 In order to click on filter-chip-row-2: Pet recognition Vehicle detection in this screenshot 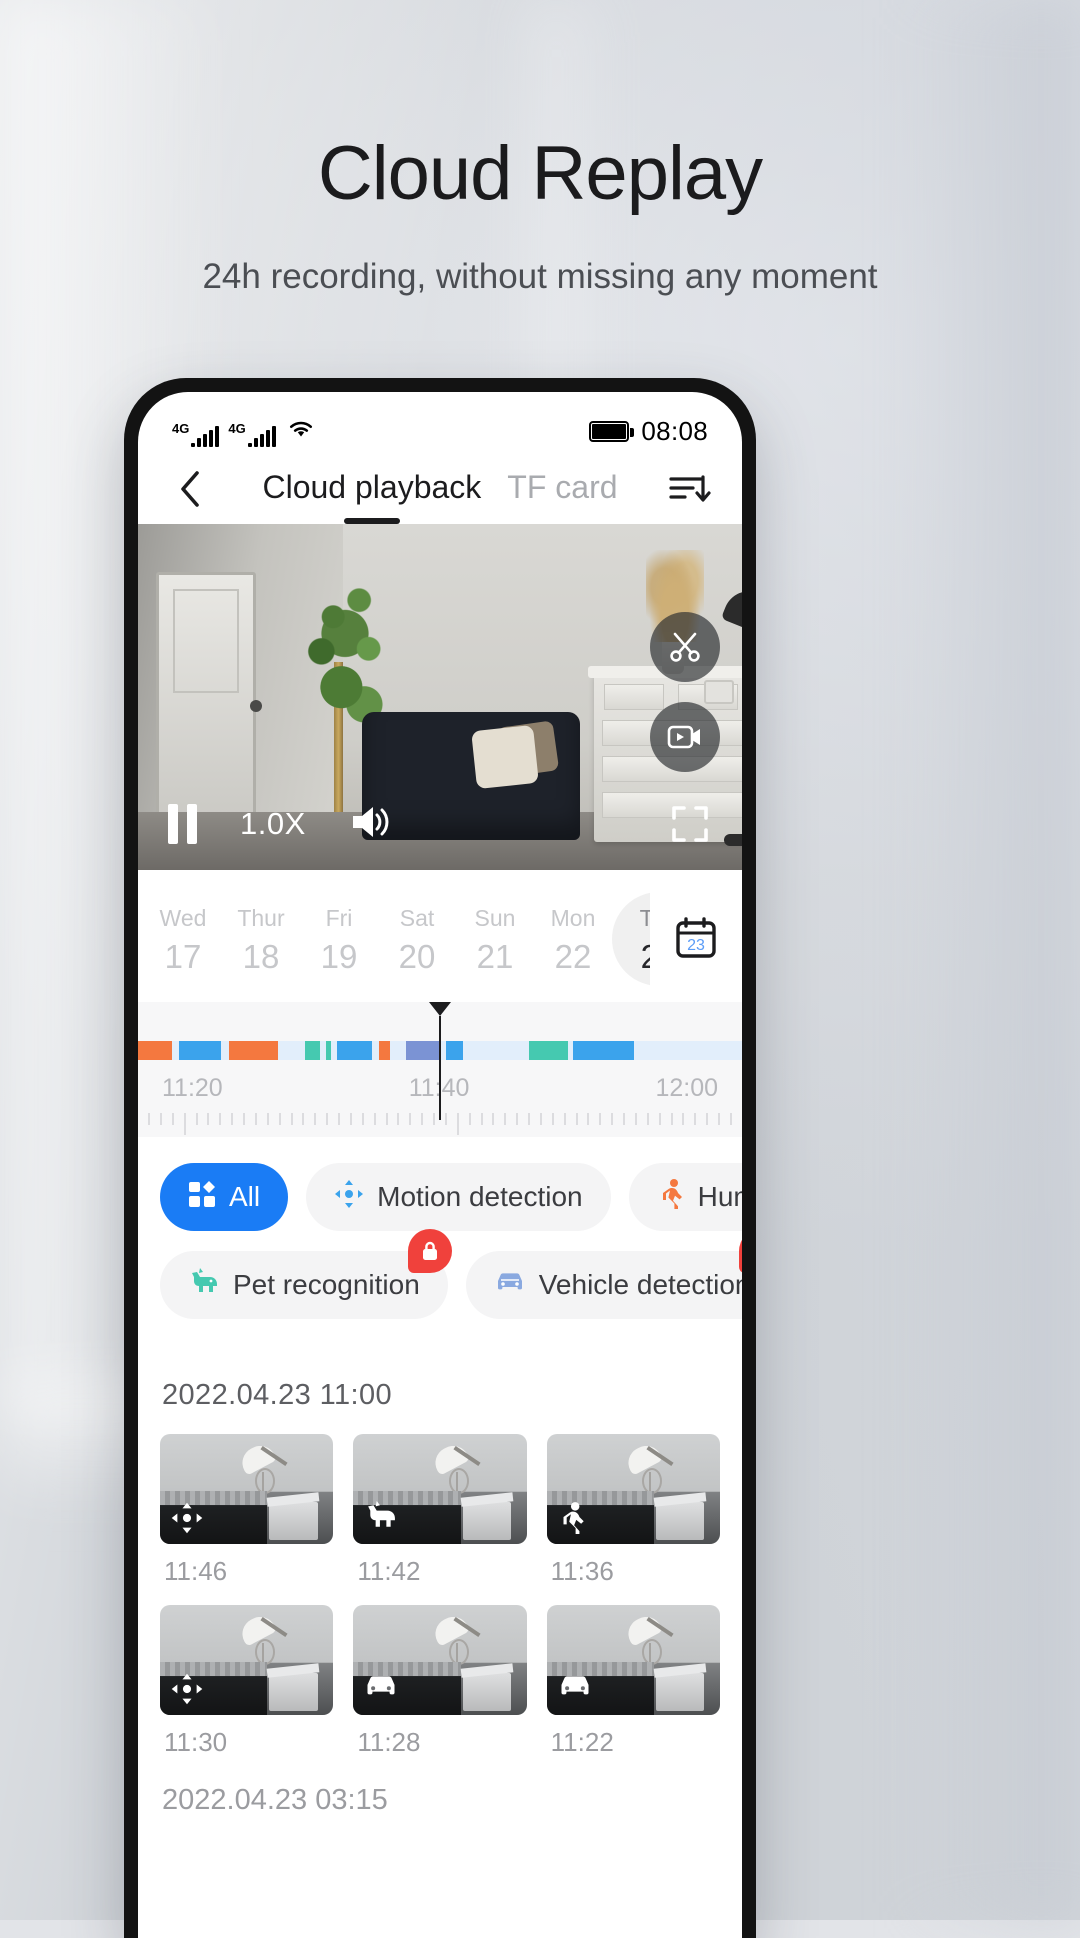, I will do `click(451, 1274)`.